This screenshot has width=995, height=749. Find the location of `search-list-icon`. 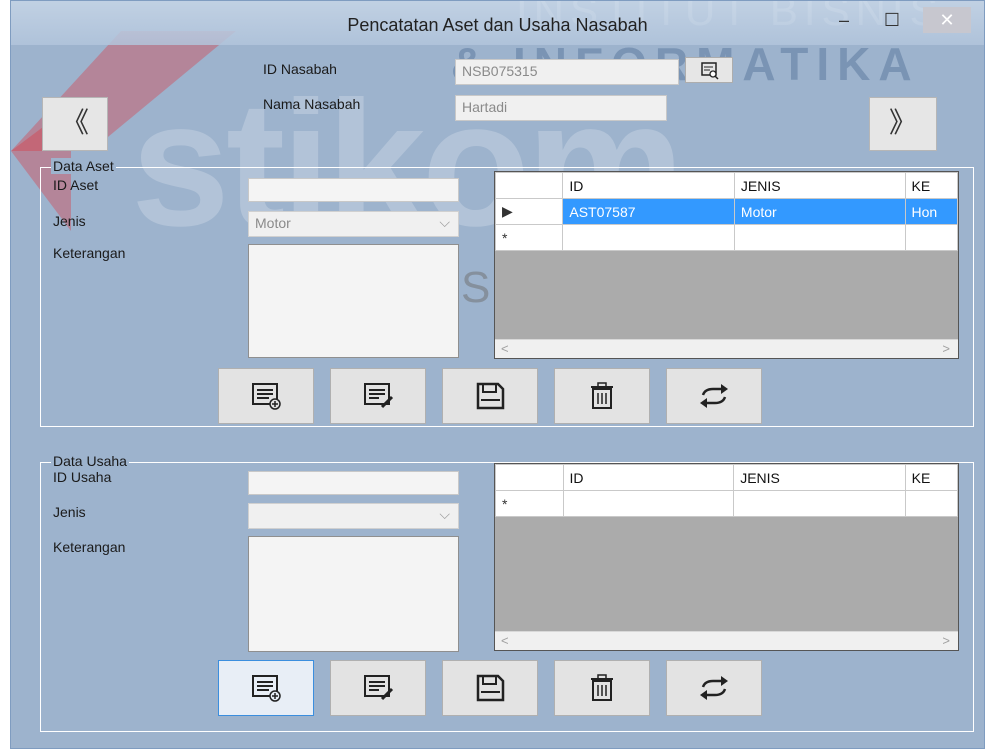

search-list-icon is located at coordinates (710, 71).